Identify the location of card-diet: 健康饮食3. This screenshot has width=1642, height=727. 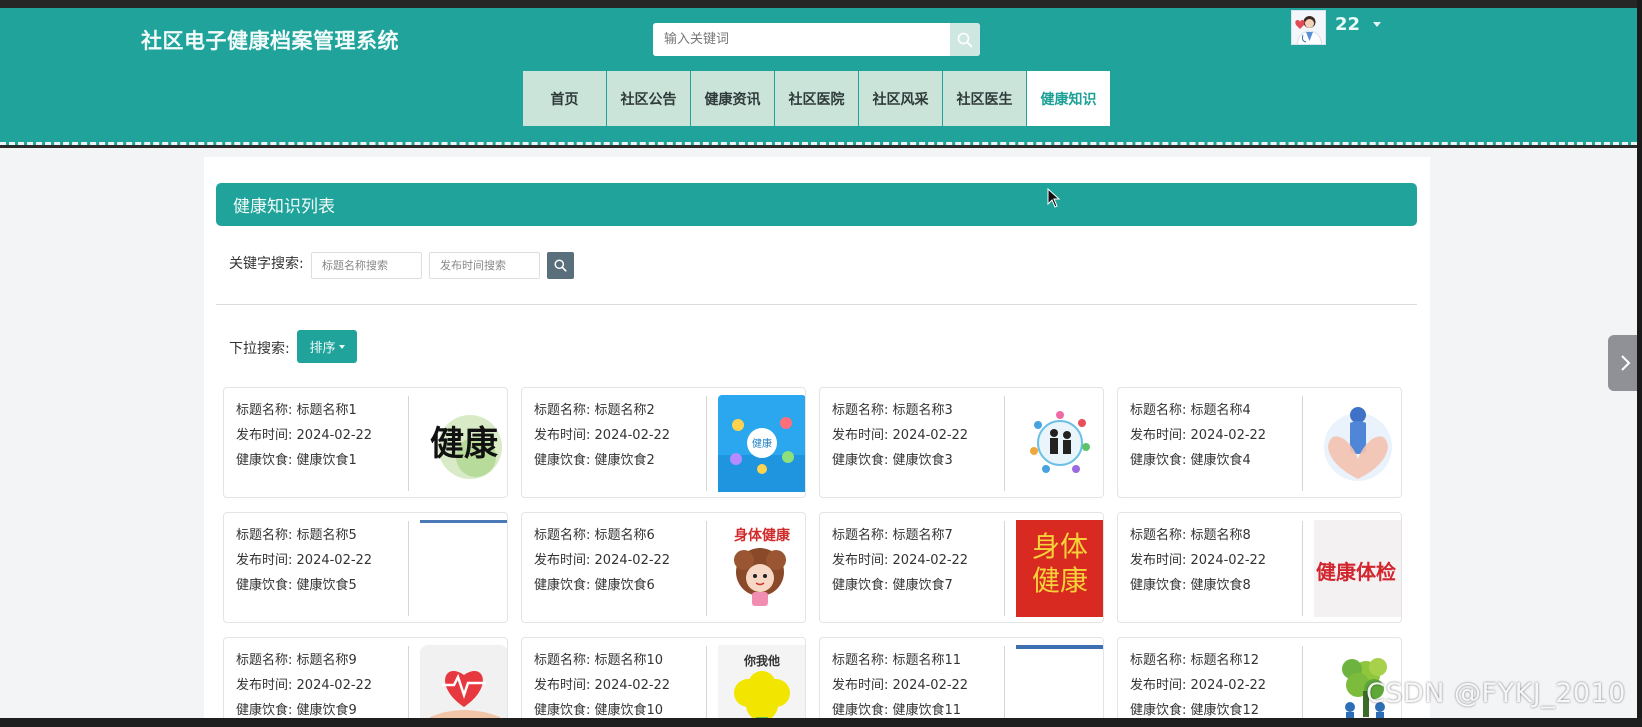
(922, 460).